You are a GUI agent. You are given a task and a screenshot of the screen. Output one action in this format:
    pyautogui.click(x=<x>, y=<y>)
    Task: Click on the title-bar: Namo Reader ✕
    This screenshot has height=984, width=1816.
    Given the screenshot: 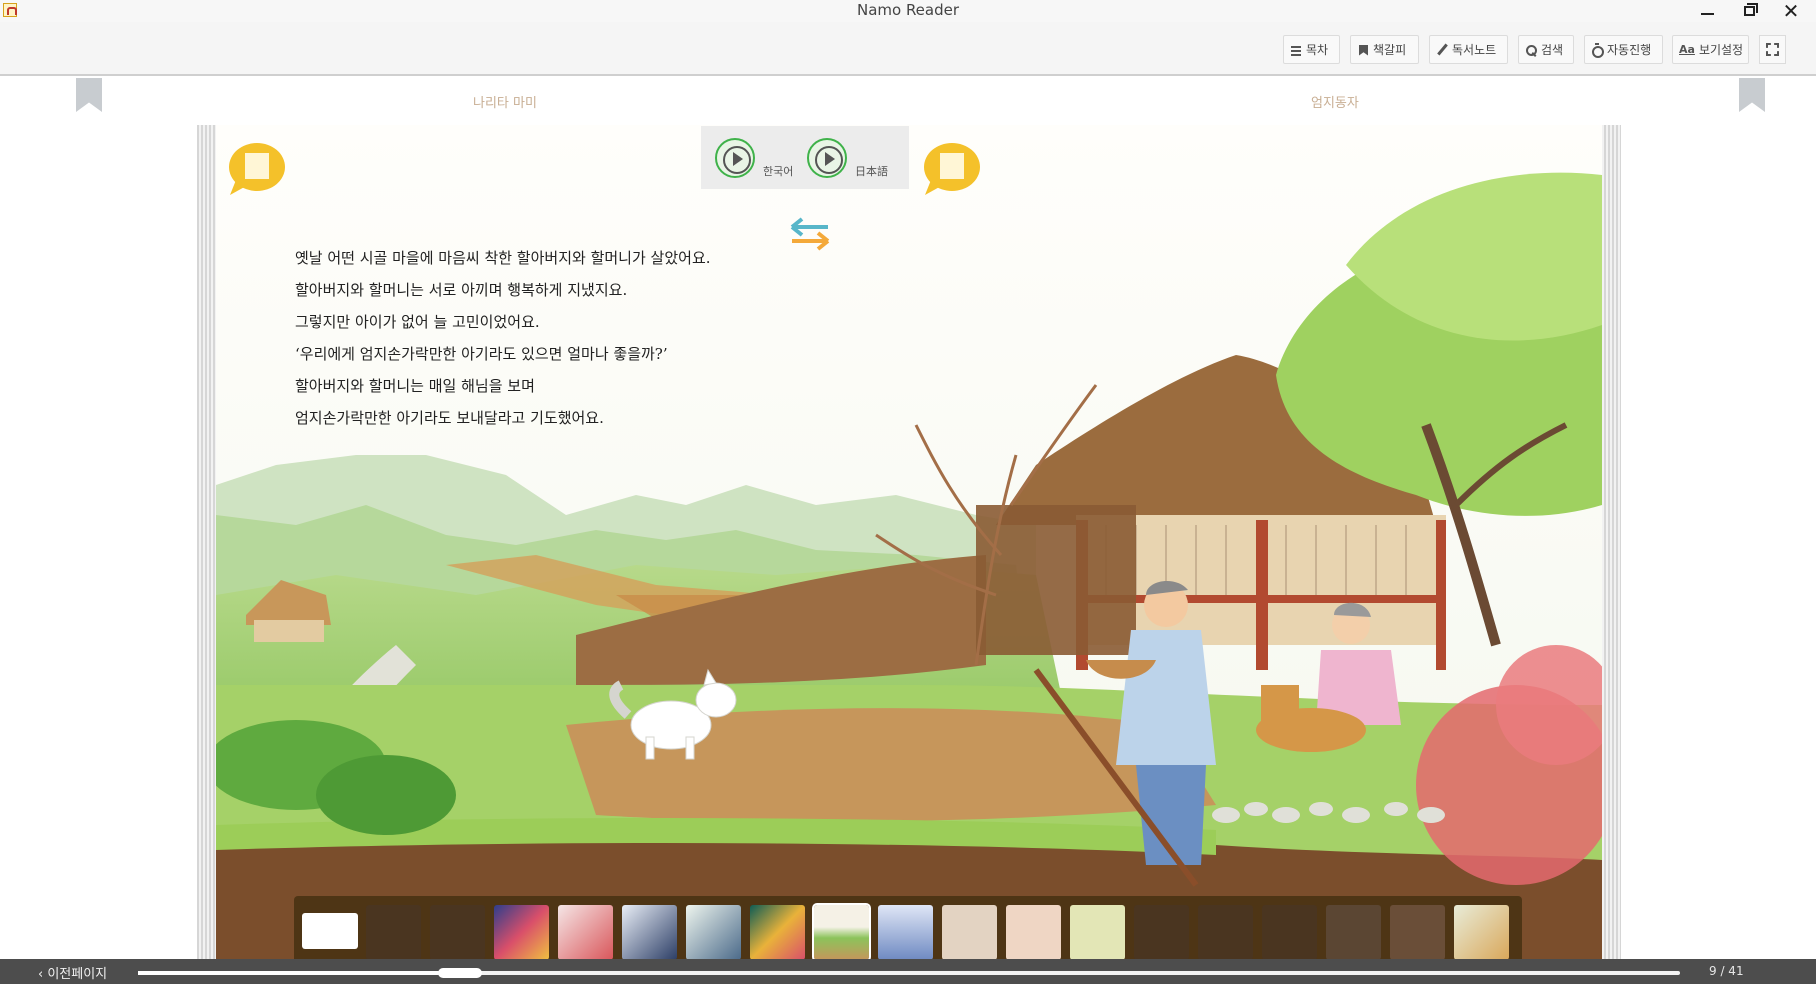 What is the action you would take?
    pyautogui.click(x=908, y=11)
    